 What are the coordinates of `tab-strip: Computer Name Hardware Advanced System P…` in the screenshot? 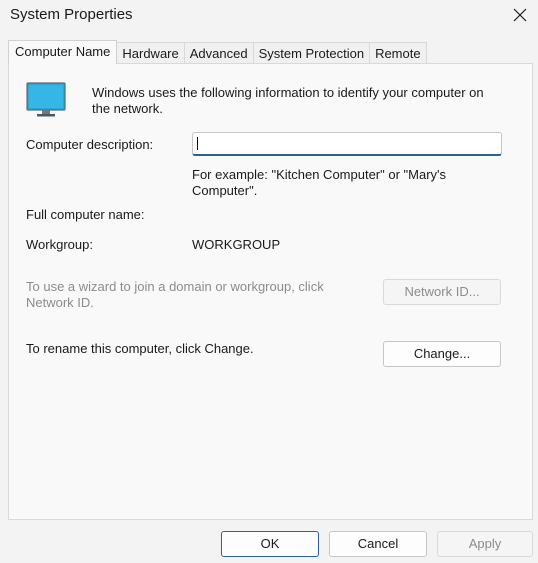 It's located at (217, 52).